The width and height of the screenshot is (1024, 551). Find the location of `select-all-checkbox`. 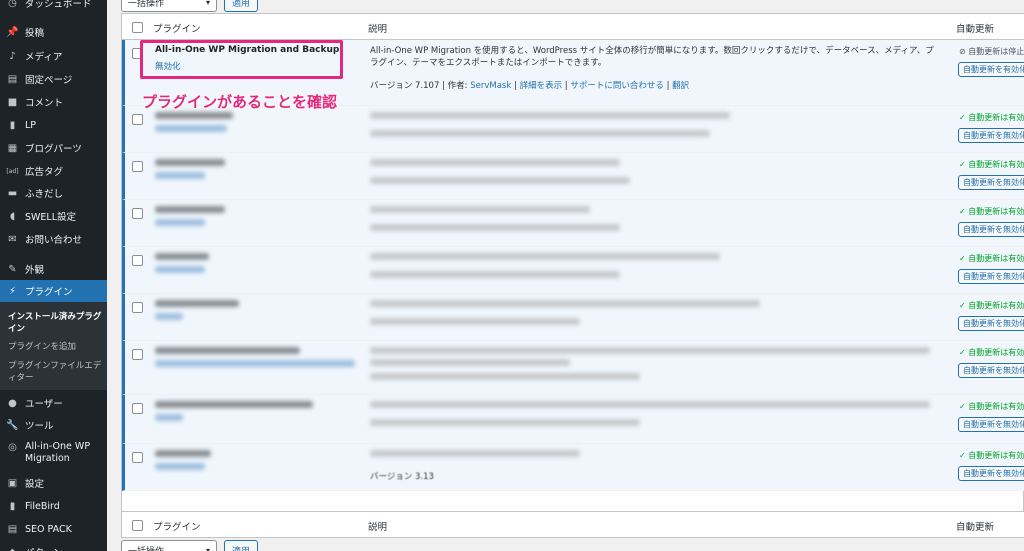

select-all-checkbox is located at coordinates (137, 27).